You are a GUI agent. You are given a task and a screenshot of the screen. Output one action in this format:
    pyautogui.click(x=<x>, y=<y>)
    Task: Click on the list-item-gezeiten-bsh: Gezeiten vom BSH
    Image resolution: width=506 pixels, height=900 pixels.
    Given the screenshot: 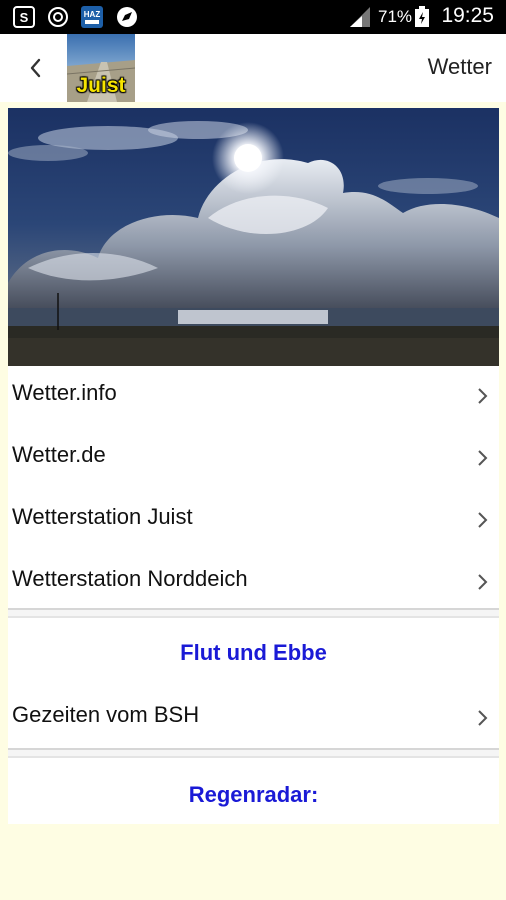 What is the action you would take?
    pyautogui.click(x=253, y=719)
    